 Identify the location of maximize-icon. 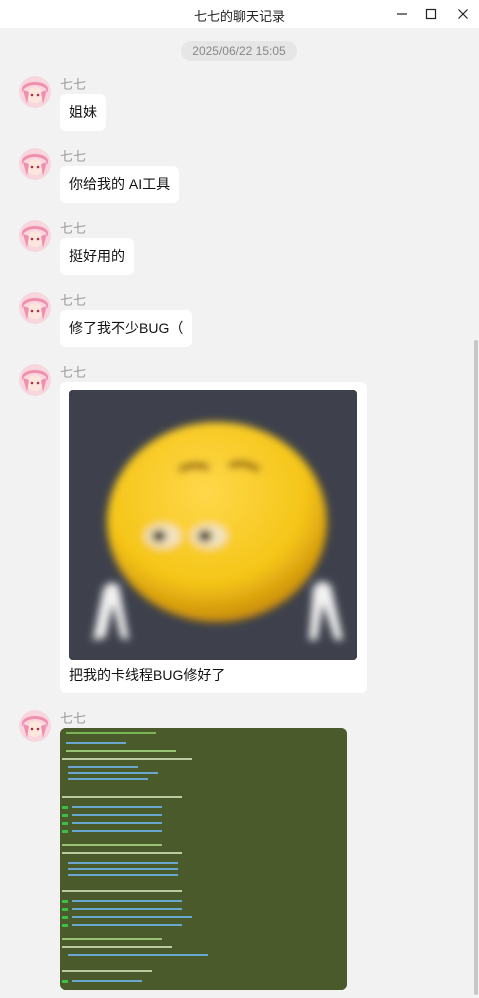
(431, 14).